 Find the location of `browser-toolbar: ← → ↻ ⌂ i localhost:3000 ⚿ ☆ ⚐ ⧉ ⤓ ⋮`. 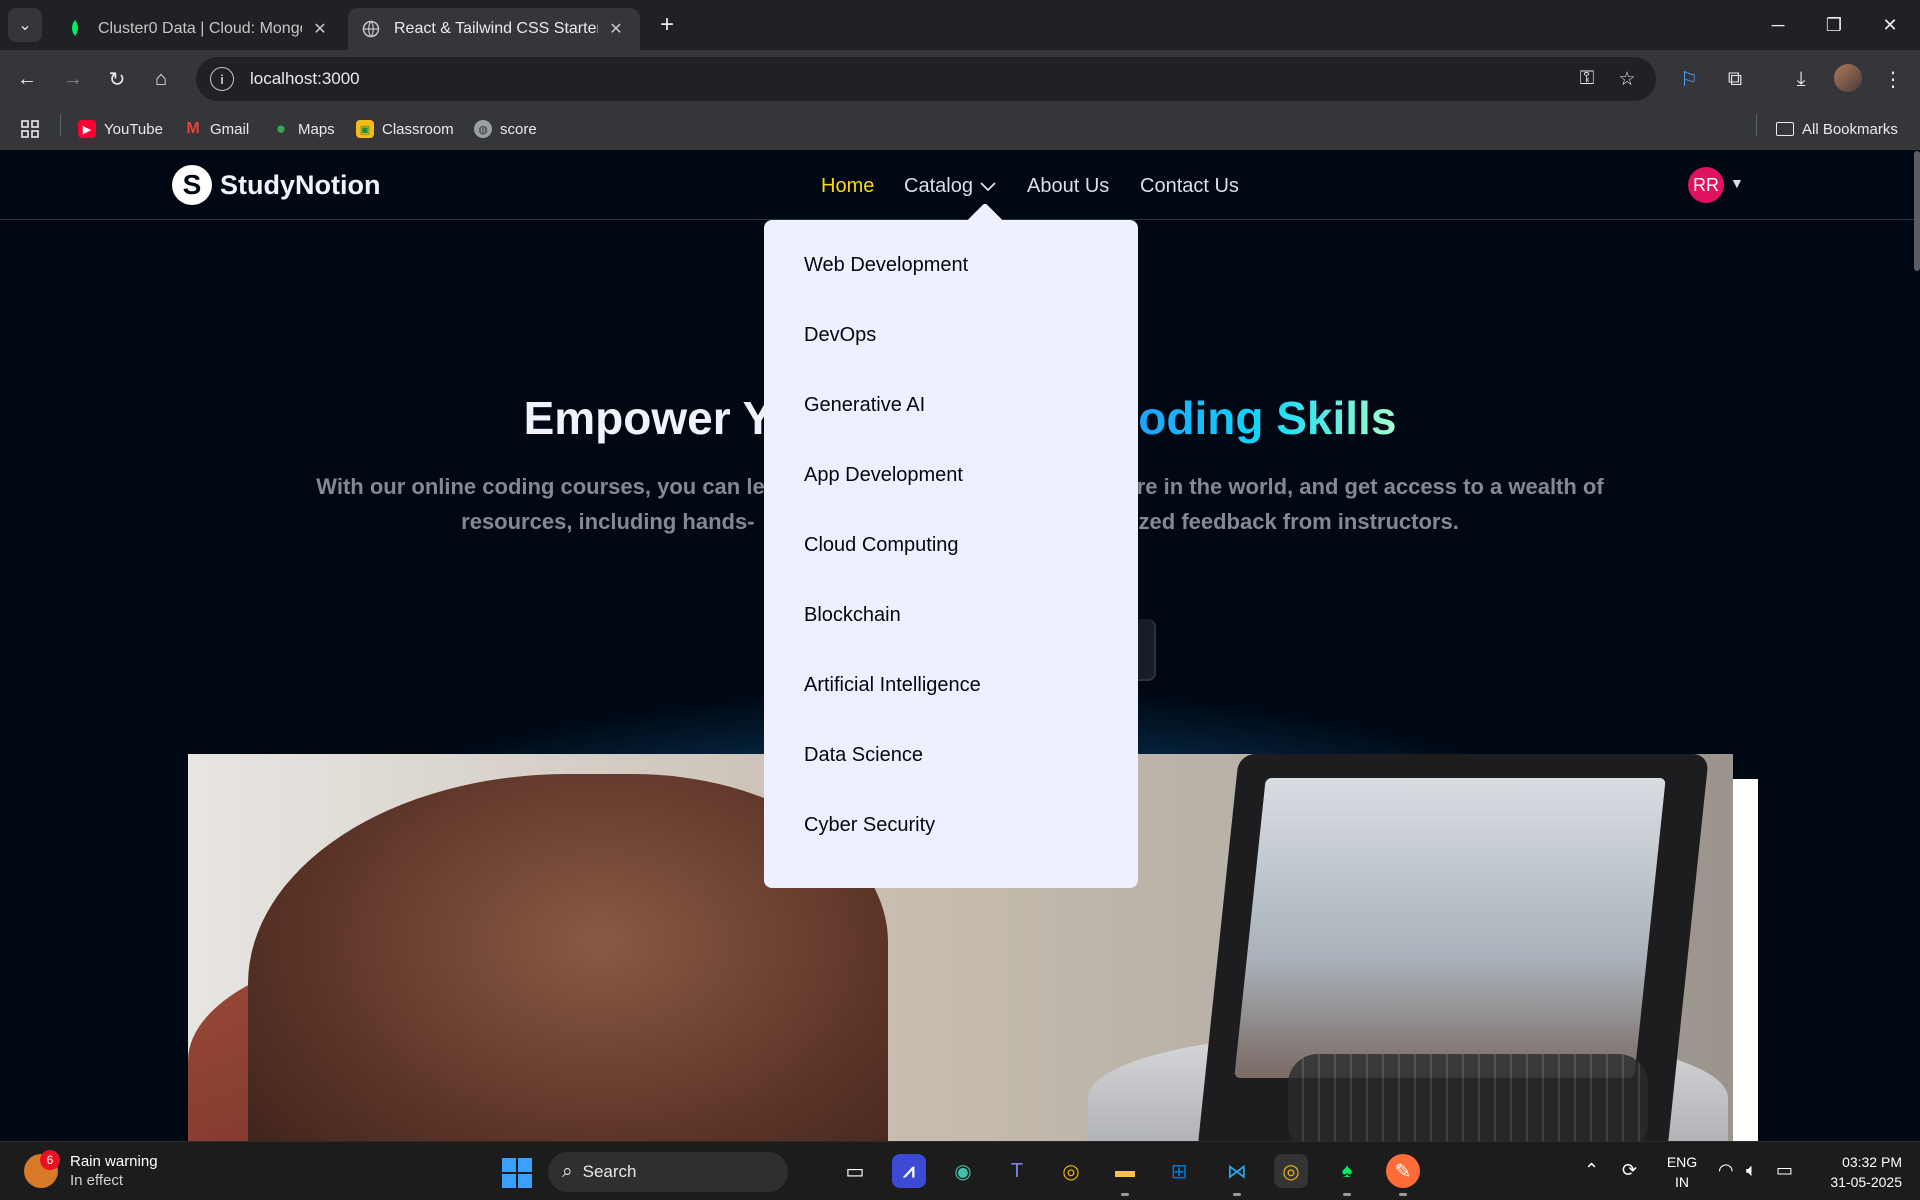

browser-toolbar: ← → ↻ ⌂ i localhost:3000 ⚿ ☆ ⚐ ⧉ ⤓ ⋮ is located at coordinates (960, 79).